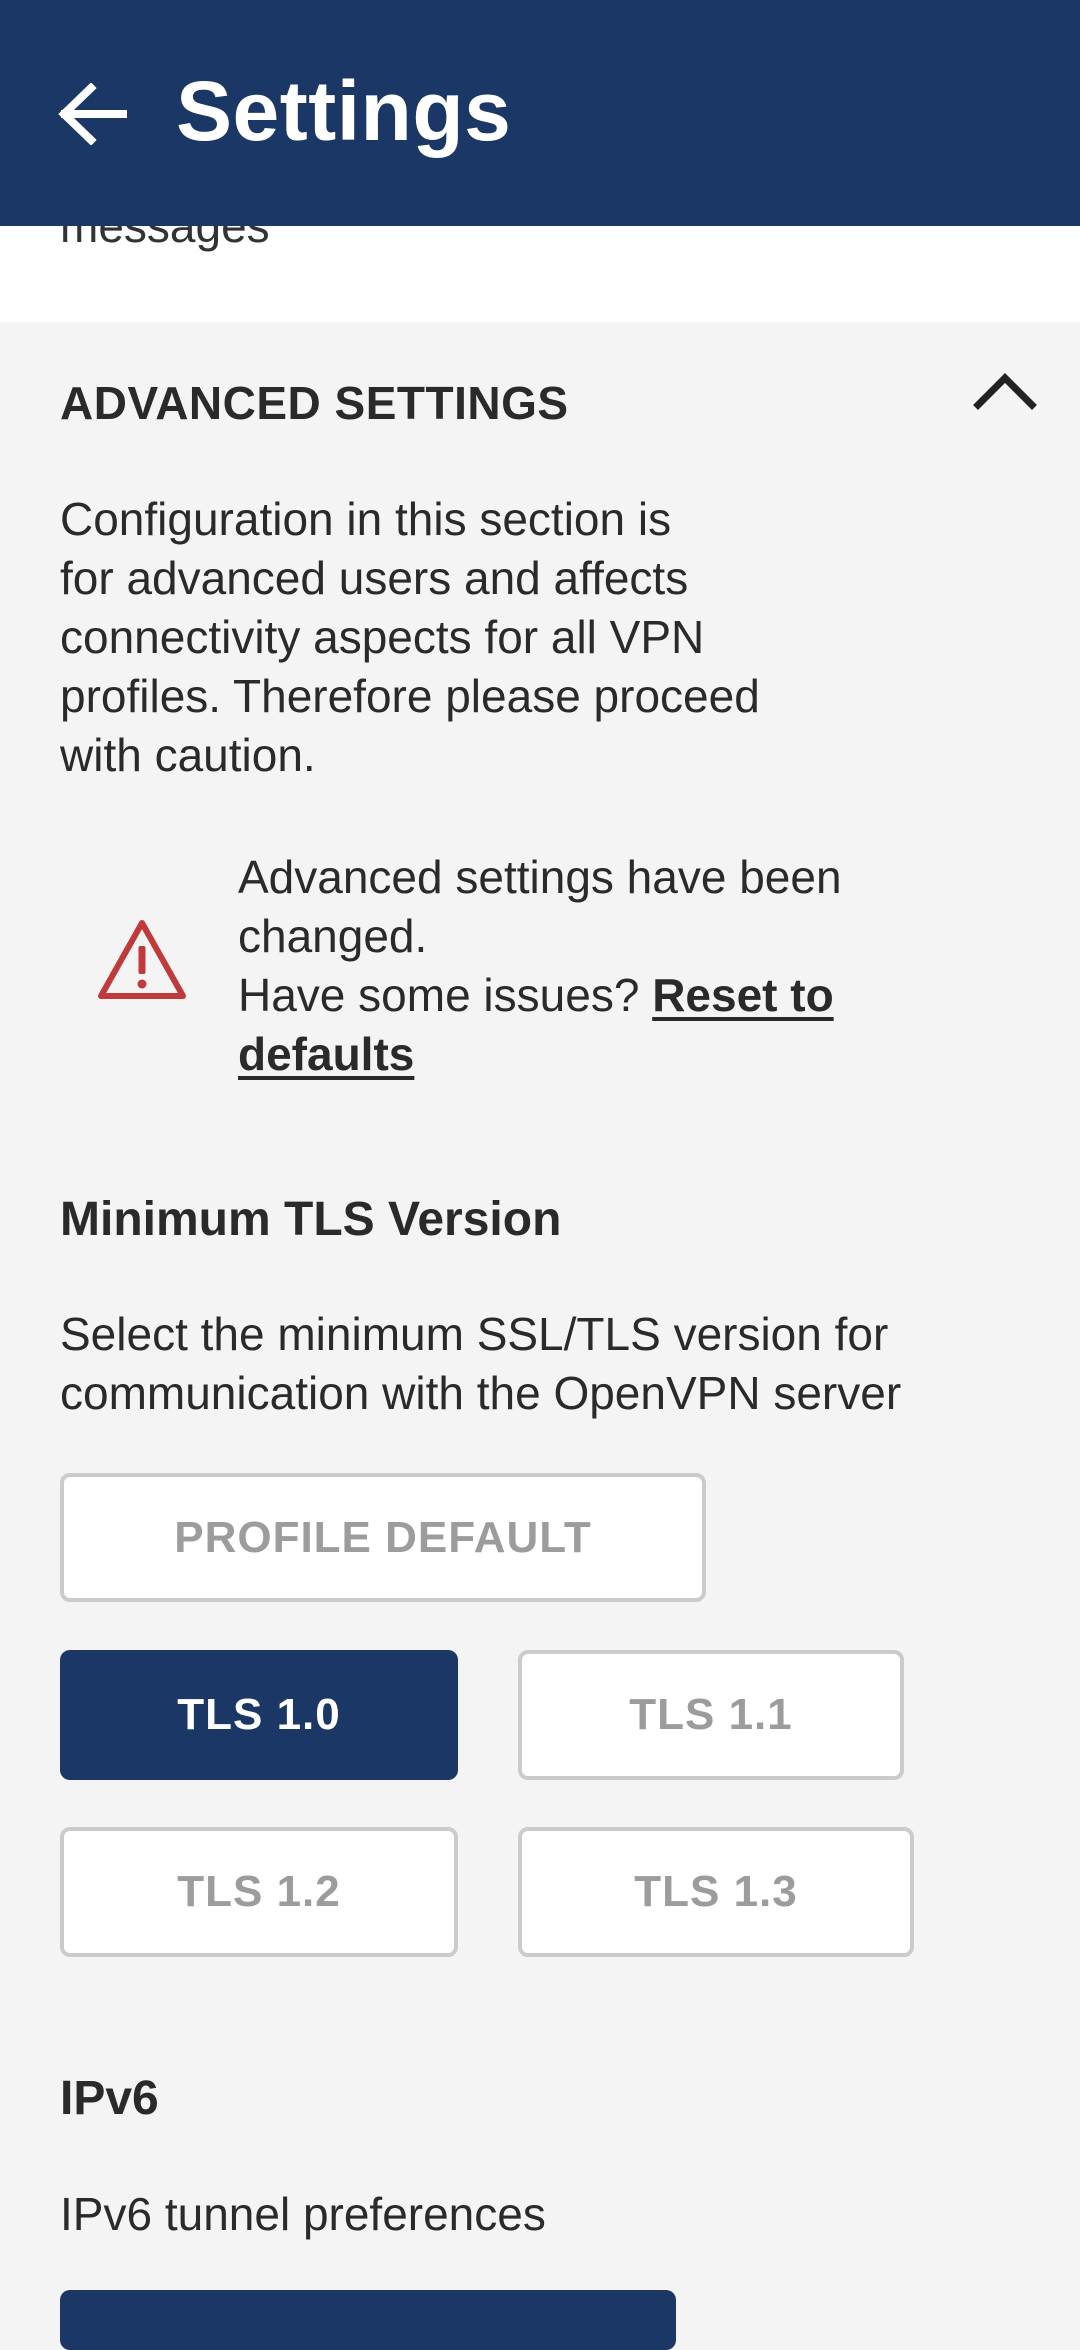 The image size is (1080, 2350). What do you see at coordinates (259, 1892) in the screenshot?
I see `tls-option-1-2: TLS 1.2` at bounding box center [259, 1892].